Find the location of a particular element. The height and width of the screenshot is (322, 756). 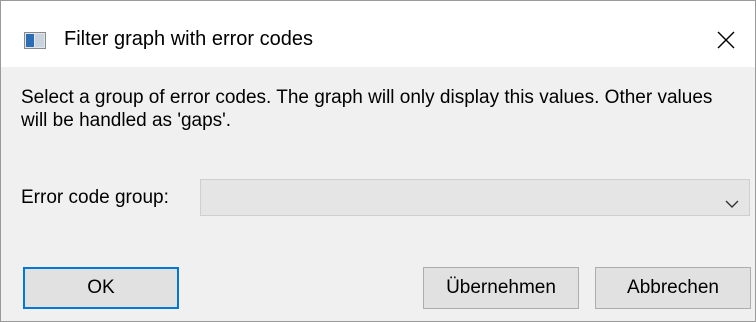

close-button is located at coordinates (726, 40).